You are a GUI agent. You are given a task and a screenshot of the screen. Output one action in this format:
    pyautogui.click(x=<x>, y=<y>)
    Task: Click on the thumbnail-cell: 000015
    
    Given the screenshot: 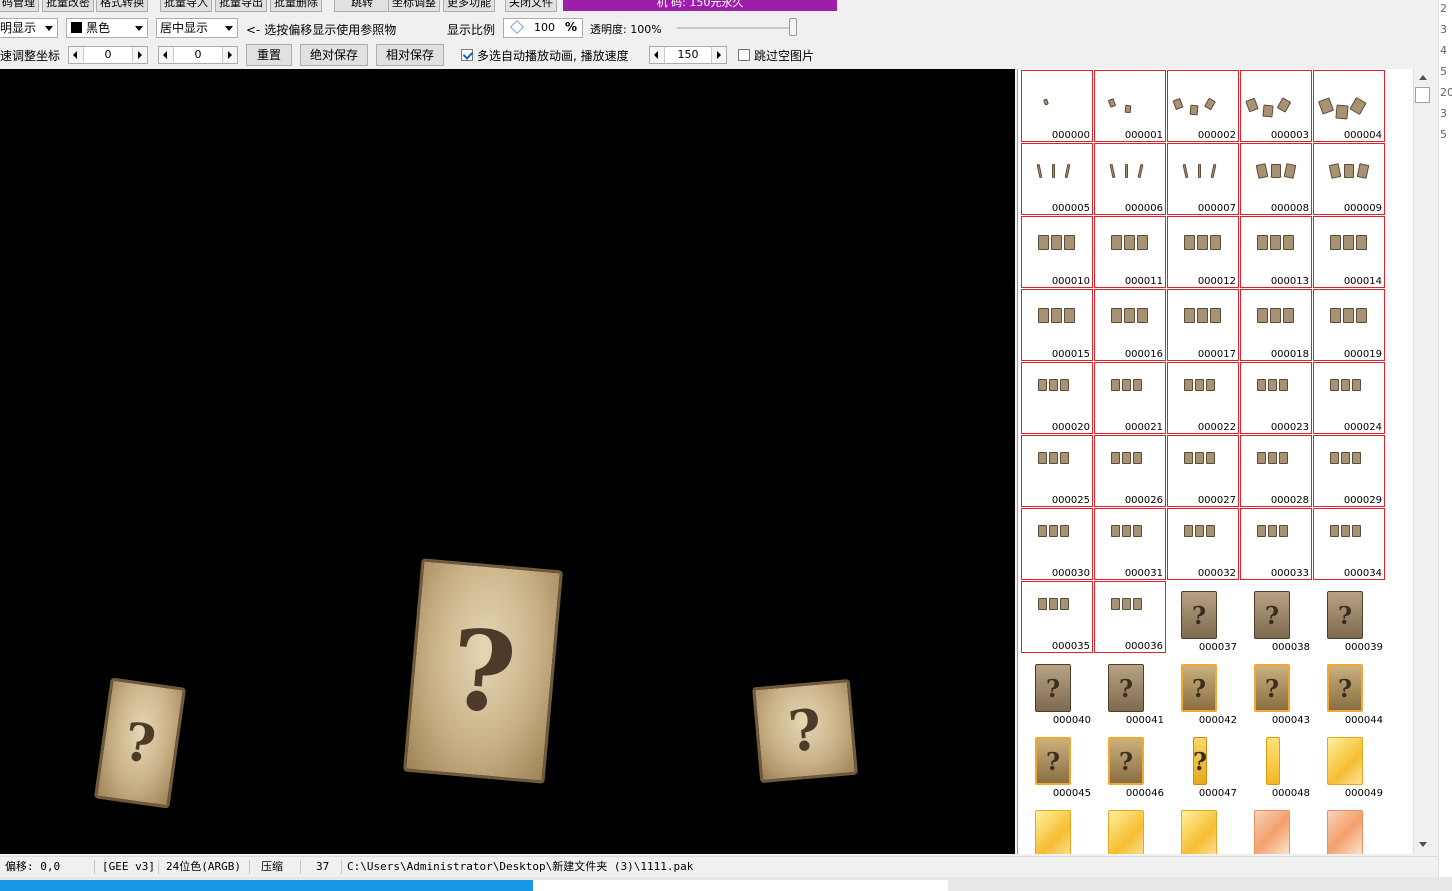 What is the action you would take?
    pyautogui.click(x=1057, y=325)
    